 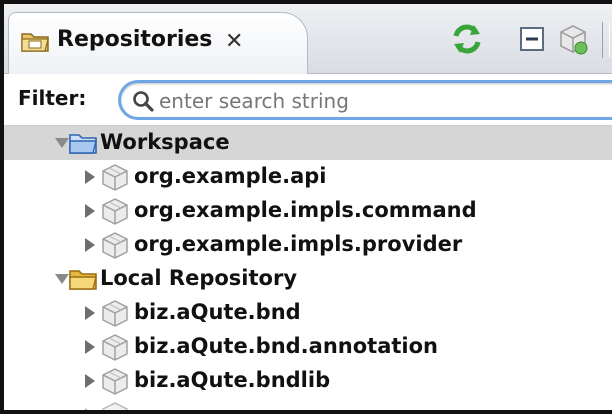 What do you see at coordinates (135, 39) in the screenshot?
I see `tab-title: Repositories` at bounding box center [135, 39].